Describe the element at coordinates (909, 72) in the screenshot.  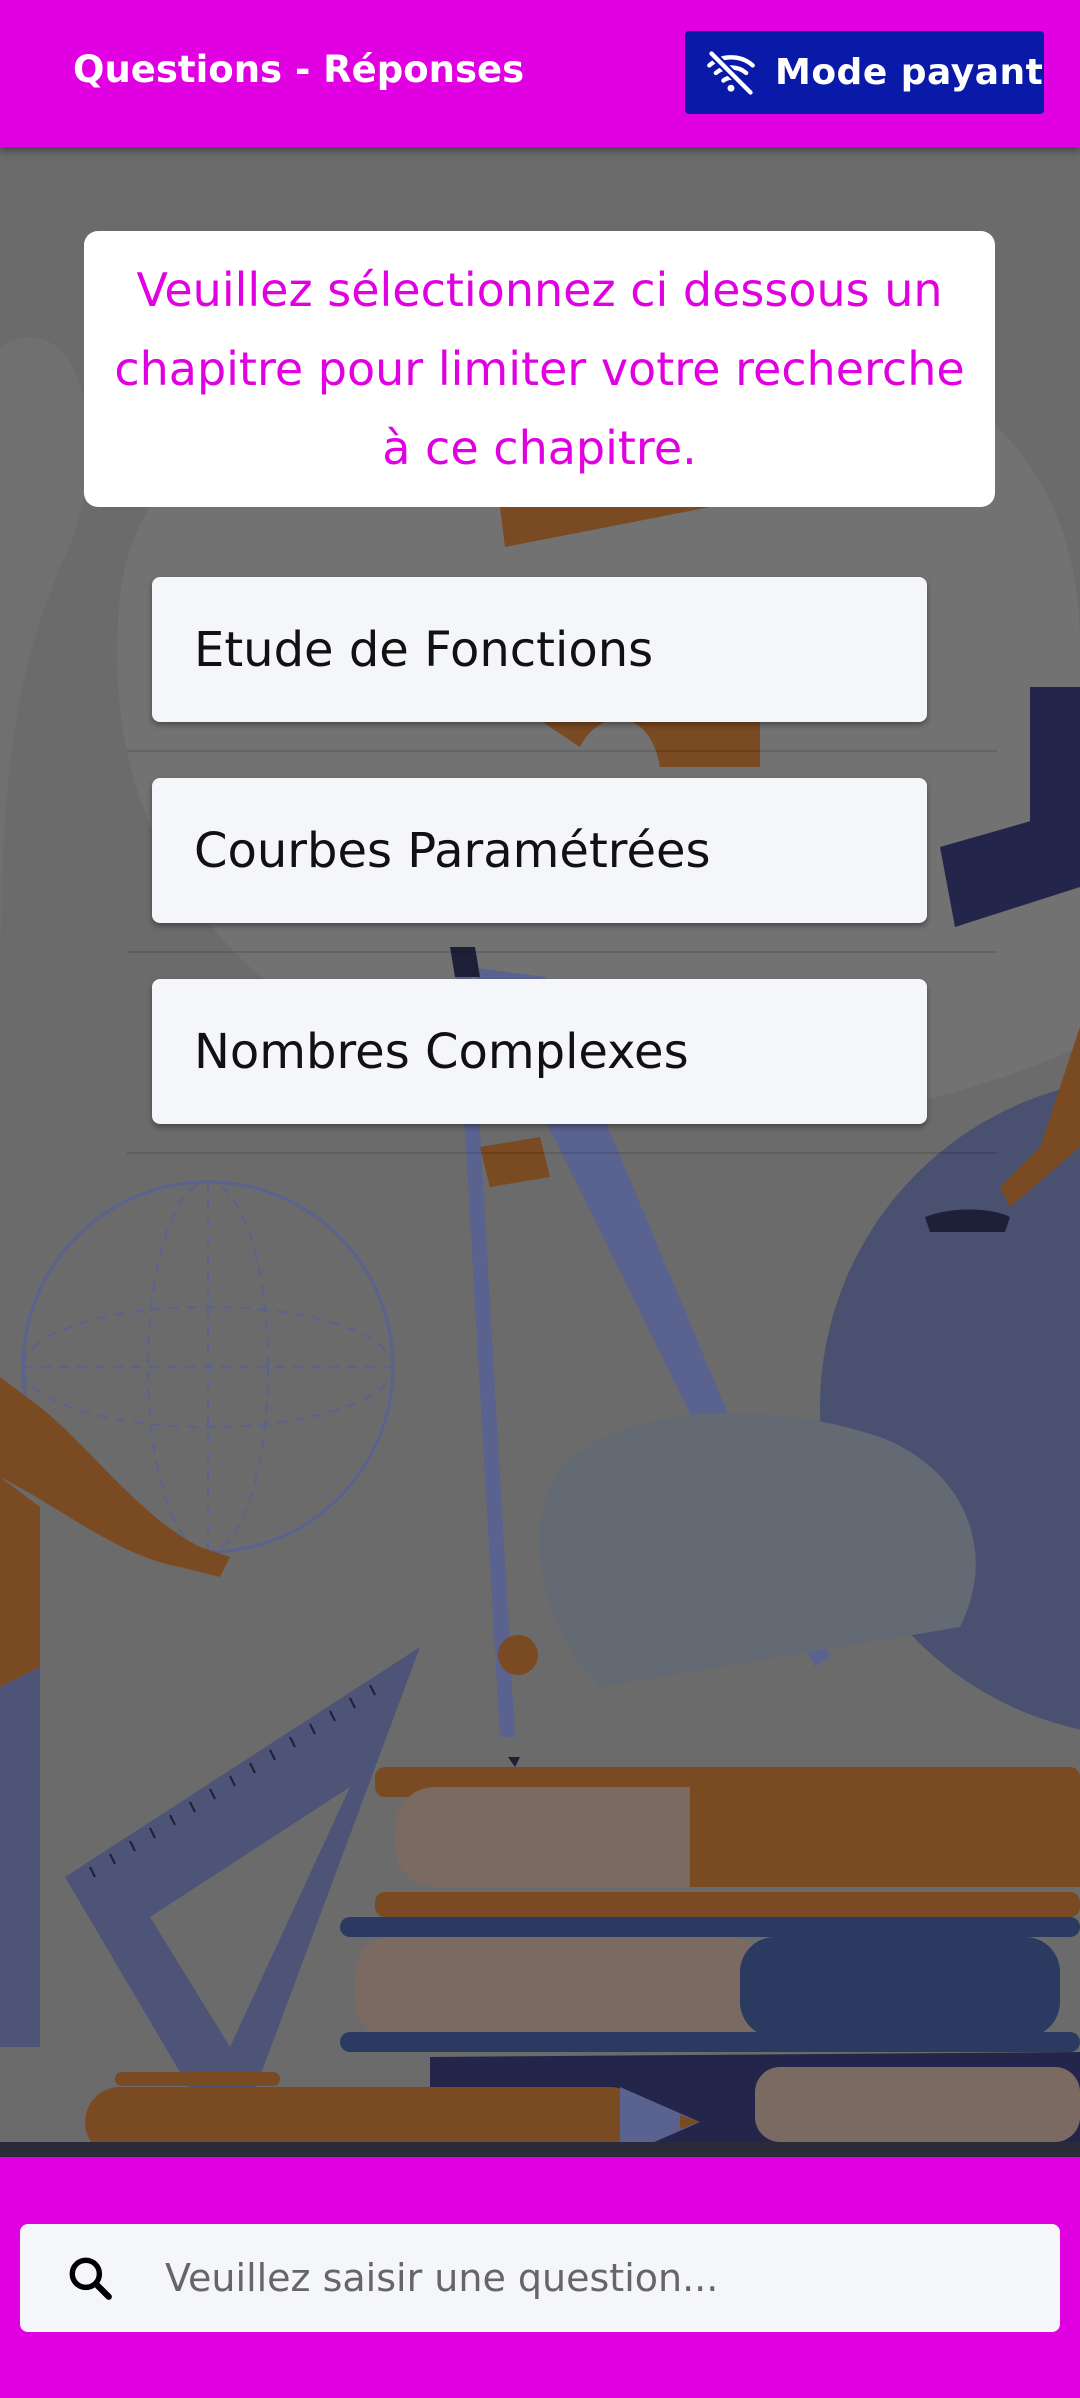
I see `mode-payant-label: Mode payant` at that location.